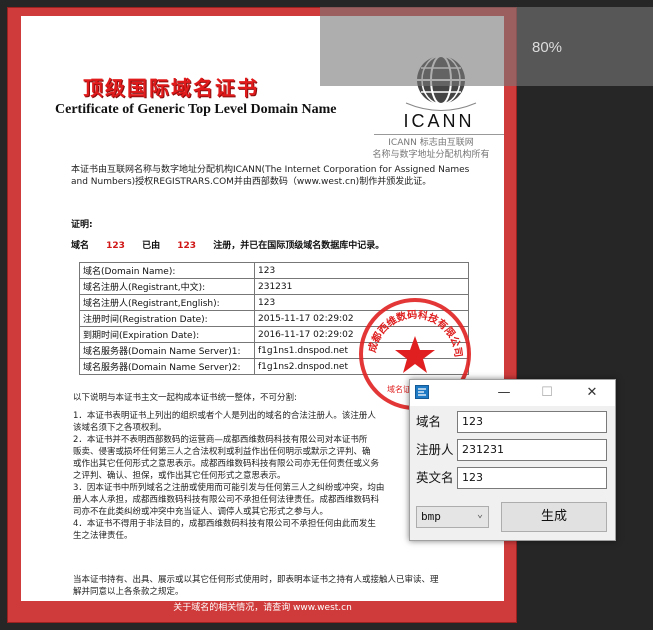  What do you see at coordinates (80, 246) in the screenshot?
I see `claim-domain-label: 域名` at bounding box center [80, 246].